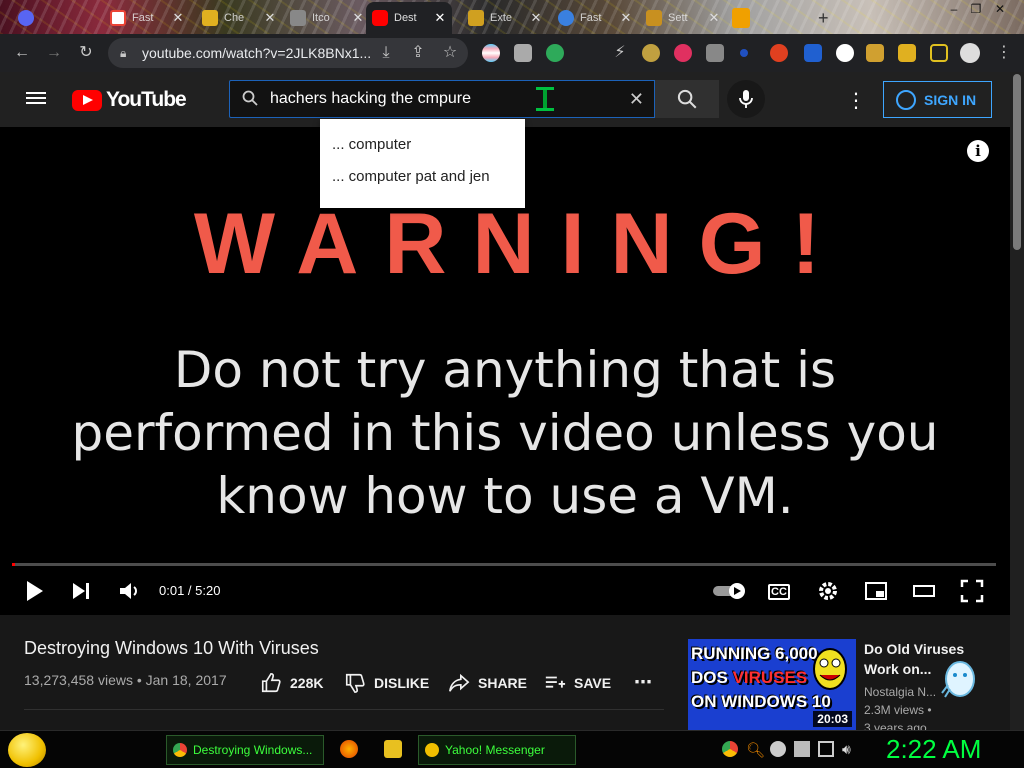 This screenshot has height=768, width=1024. I want to click on settings-kebab-icon: ⋮, so click(856, 100).